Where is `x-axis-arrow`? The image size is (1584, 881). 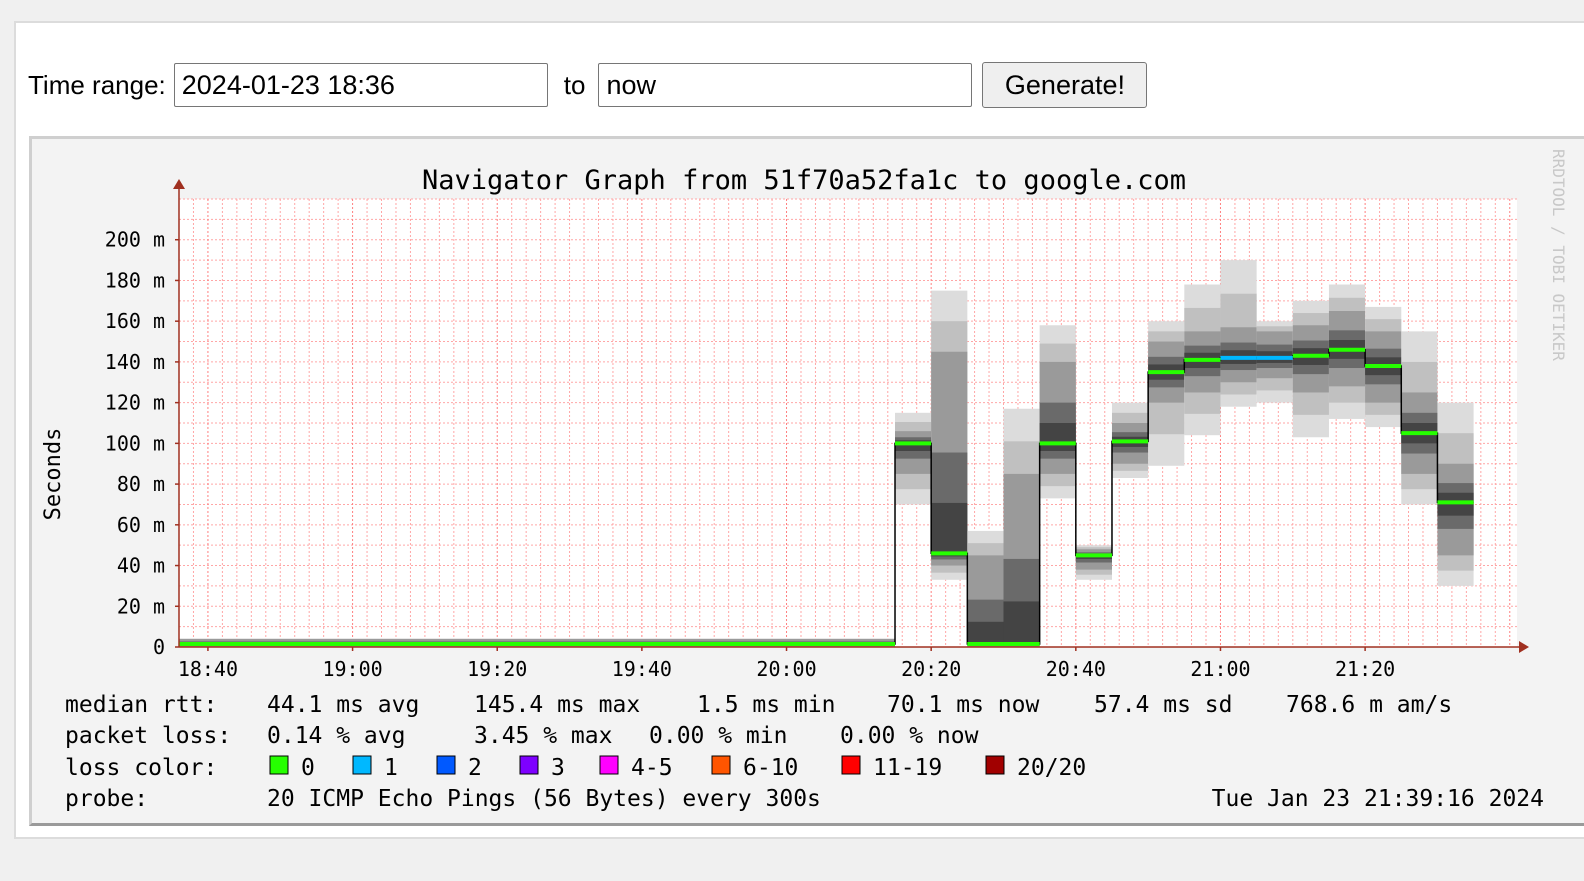
x-axis-arrow is located at coordinates (1524, 647).